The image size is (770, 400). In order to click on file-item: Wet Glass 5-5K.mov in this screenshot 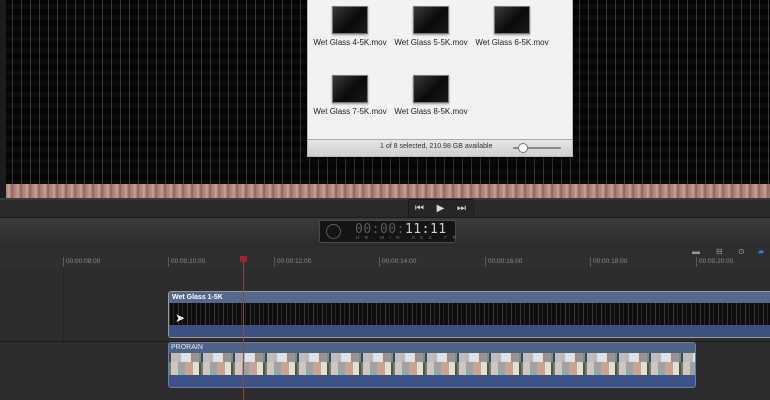, I will do `click(431, 27)`.